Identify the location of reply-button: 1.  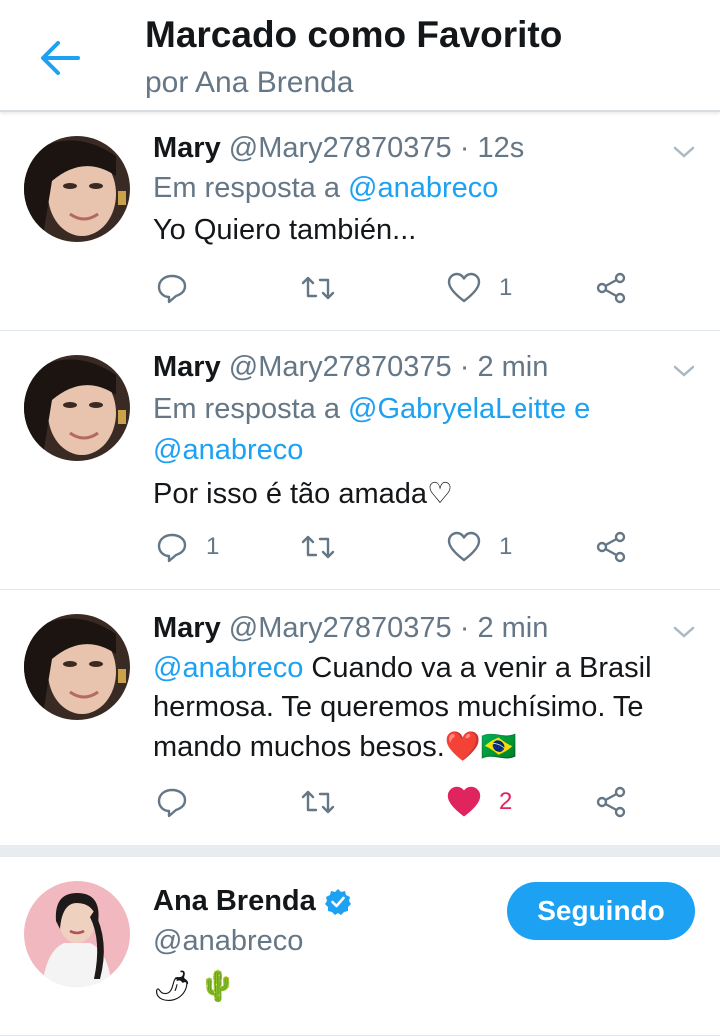
(187, 547).